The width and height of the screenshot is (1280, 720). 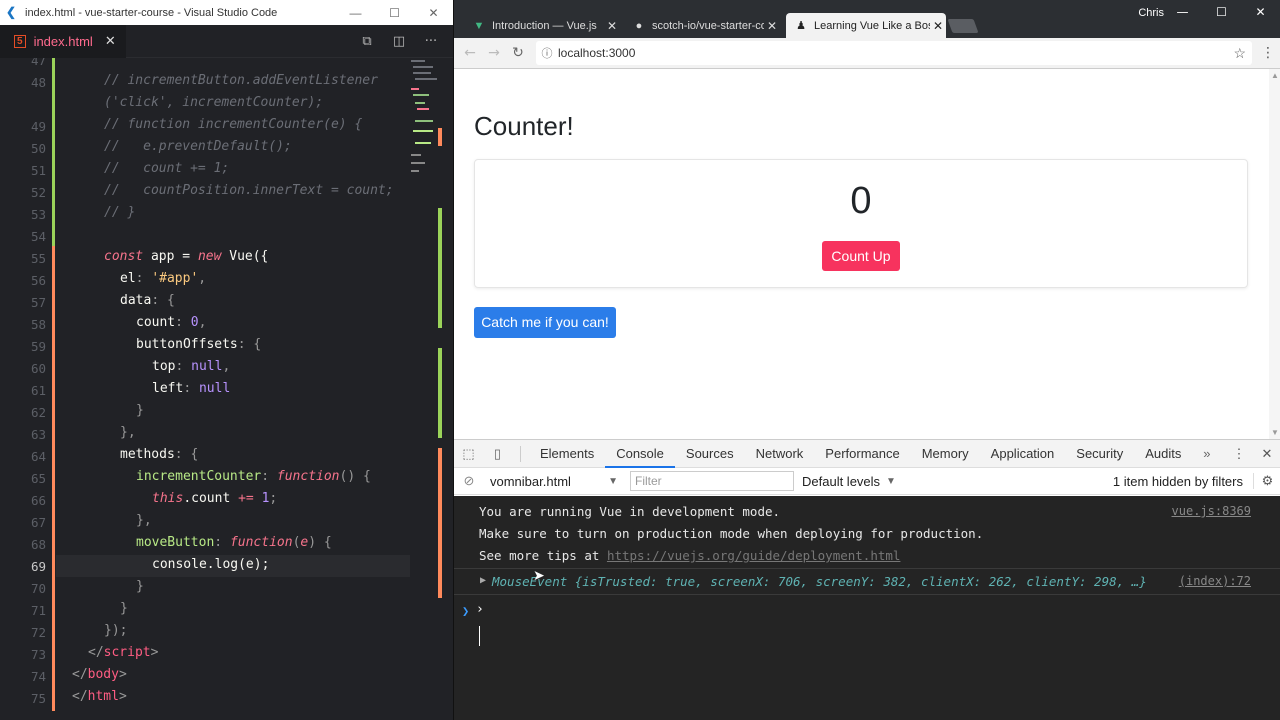 I want to click on clear-console-icon: ⊘, so click(x=469, y=481).